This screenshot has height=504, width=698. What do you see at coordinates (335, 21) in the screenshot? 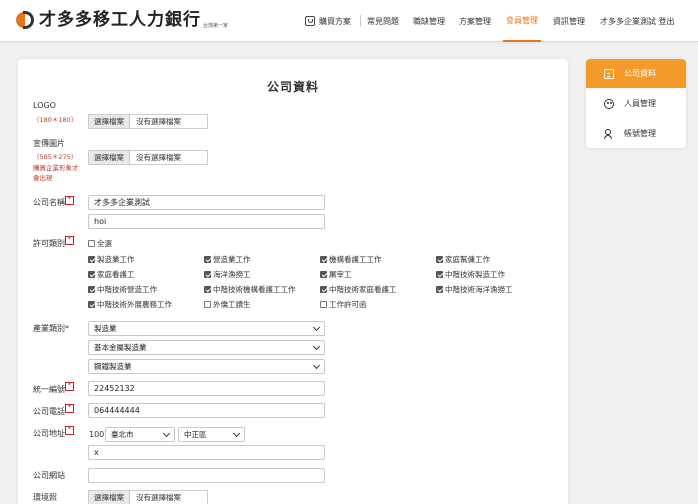
I see `nav-buy-plan-label: 購買方案` at bounding box center [335, 21].